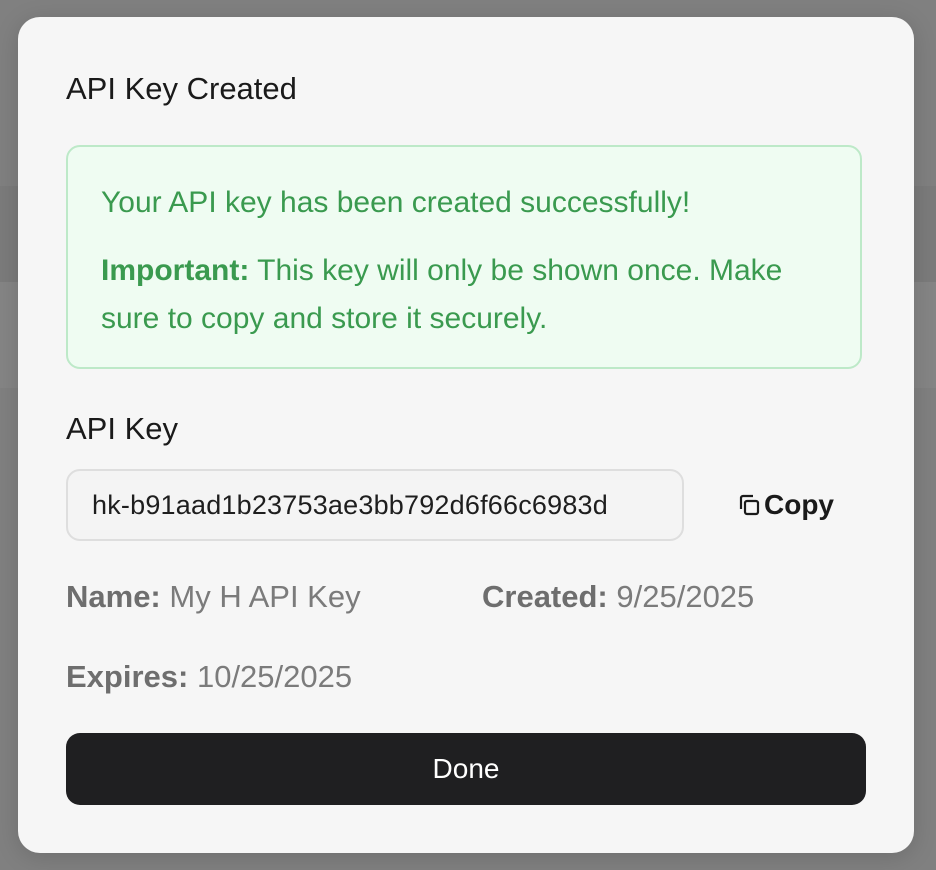 This screenshot has height=870, width=936. I want to click on key-created-date: Created: 9/25/2025, so click(618, 597).